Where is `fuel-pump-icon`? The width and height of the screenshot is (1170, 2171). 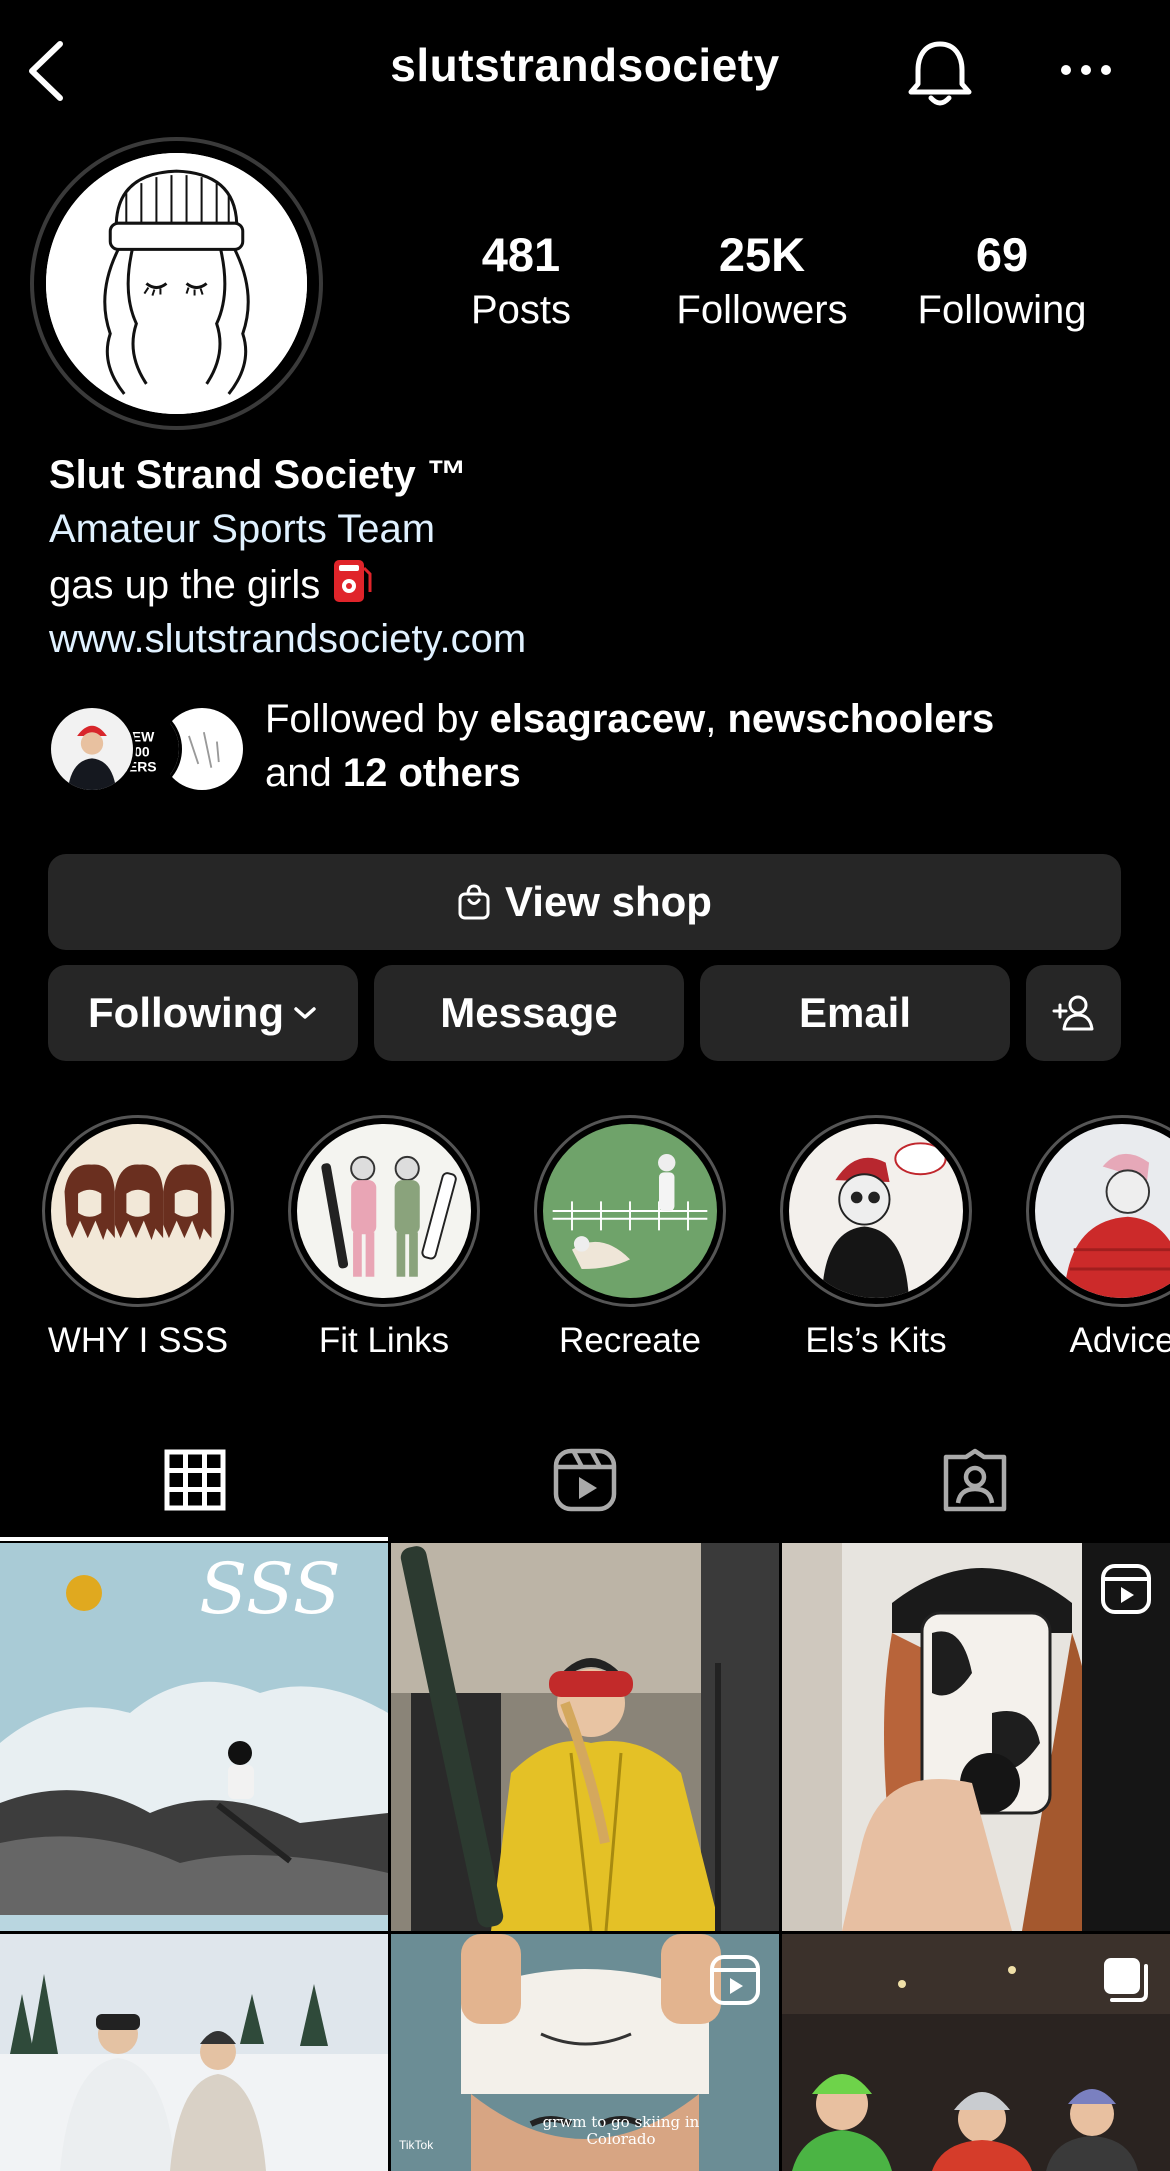 fuel-pump-icon is located at coordinates (353, 581).